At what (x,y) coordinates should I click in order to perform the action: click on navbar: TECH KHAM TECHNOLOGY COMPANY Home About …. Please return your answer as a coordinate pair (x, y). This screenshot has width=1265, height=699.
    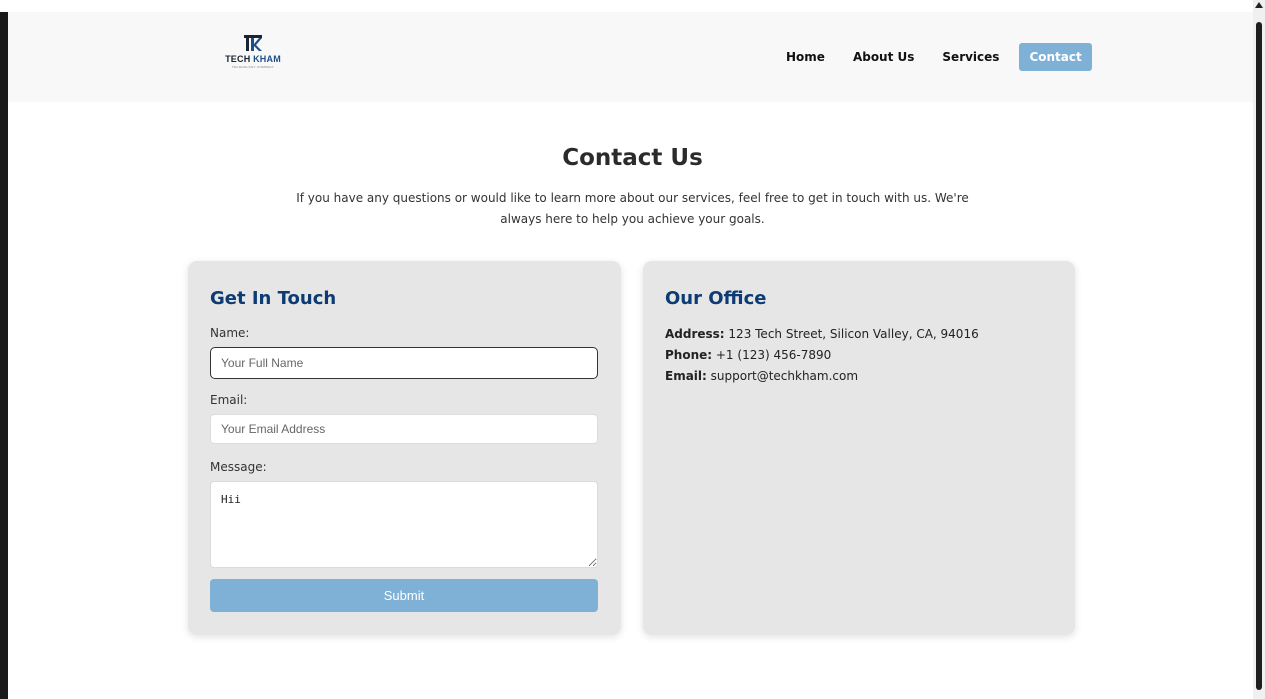
    Looking at the image, I should click on (630, 57).